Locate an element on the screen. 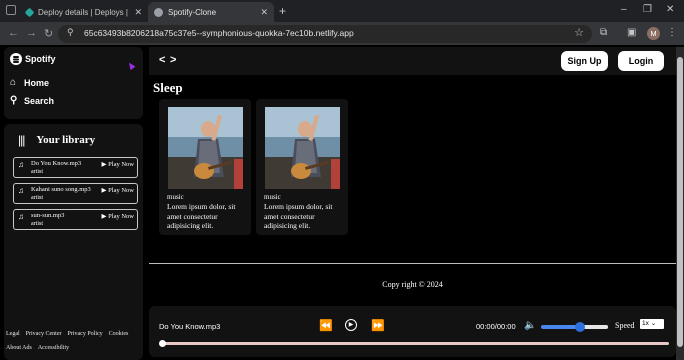 This screenshot has width=684, height=360. main-header: < > Sign Up Login is located at coordinates (412, 61).